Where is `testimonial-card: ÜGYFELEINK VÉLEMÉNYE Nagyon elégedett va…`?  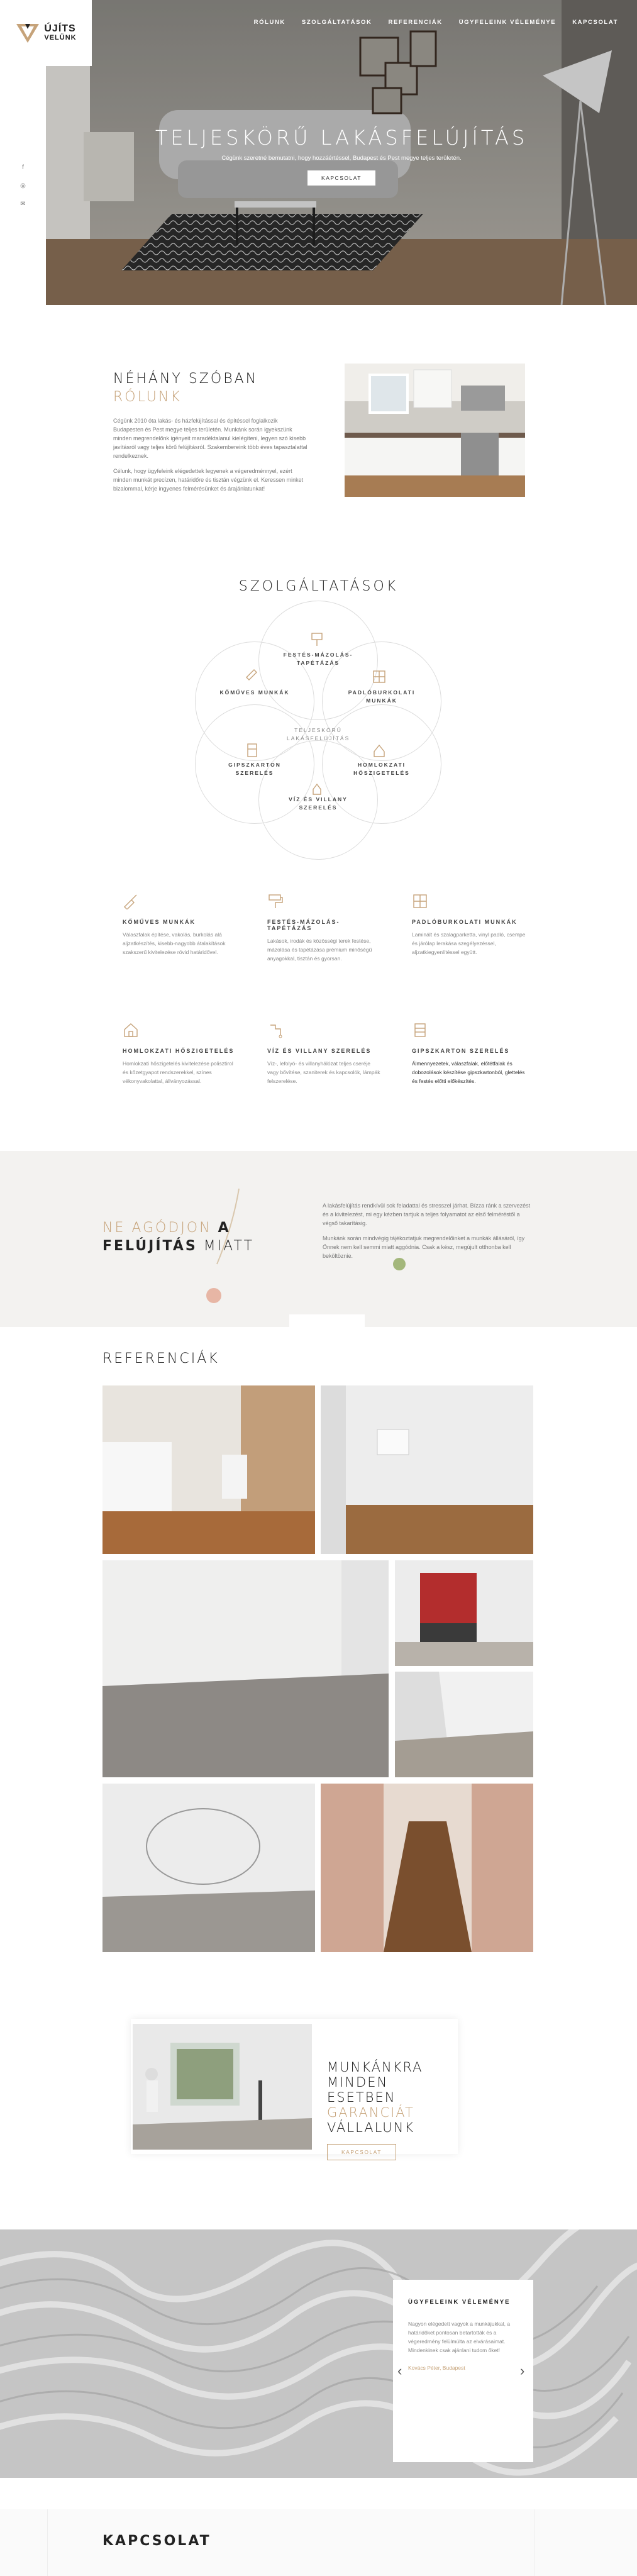 testimonial-card: ÜGYFELEINK VÉLEMÉNYE Nagyon elégedett va… is located at coordinates (463, 2371).